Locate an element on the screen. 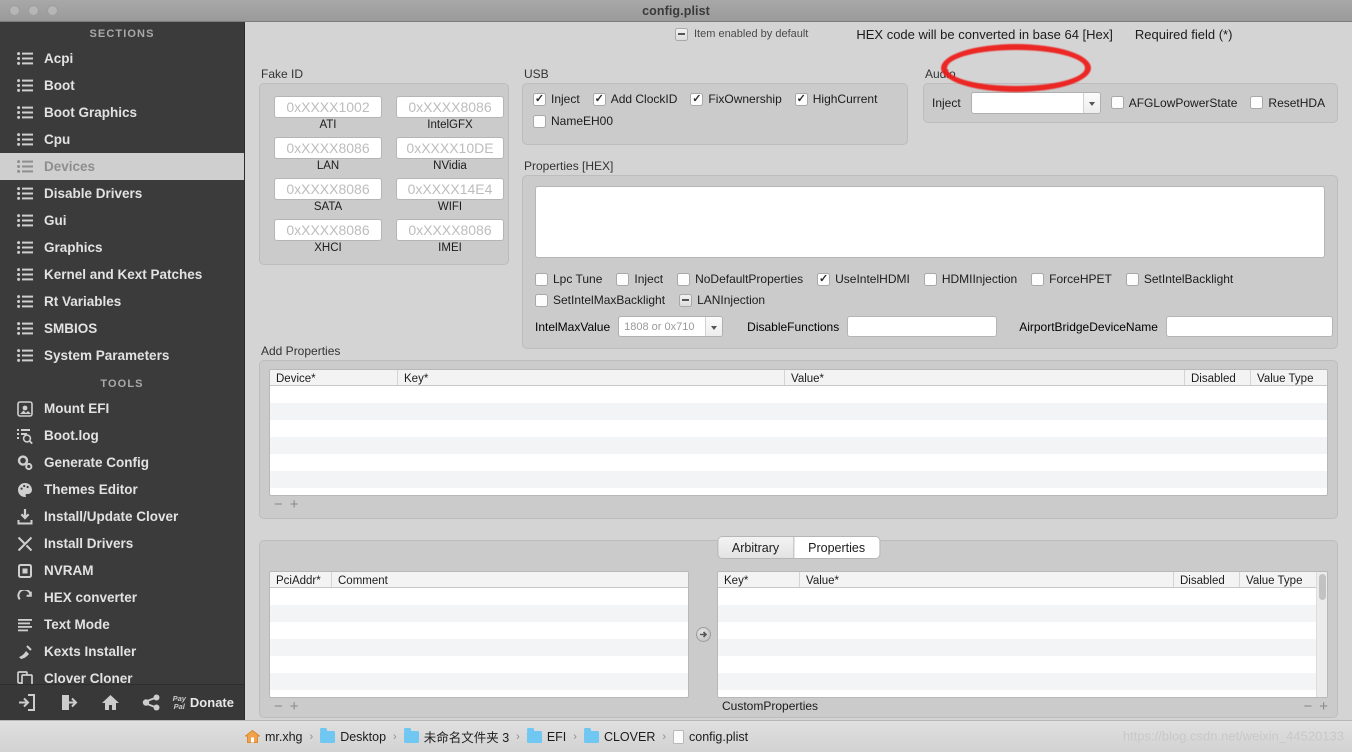 The width and height of the screenshot is (1352, 752). sidebar-tool-install-drivers: Install Drivers is located at coordinates (122, 543).